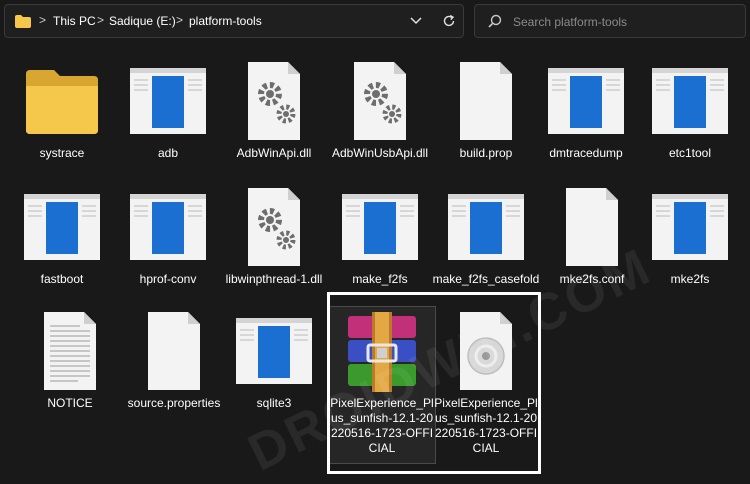  What do you see at coordinates (380, 279) in the screenshot?
I see `file-name: make_f2fs` at bounding box center [380, 279].